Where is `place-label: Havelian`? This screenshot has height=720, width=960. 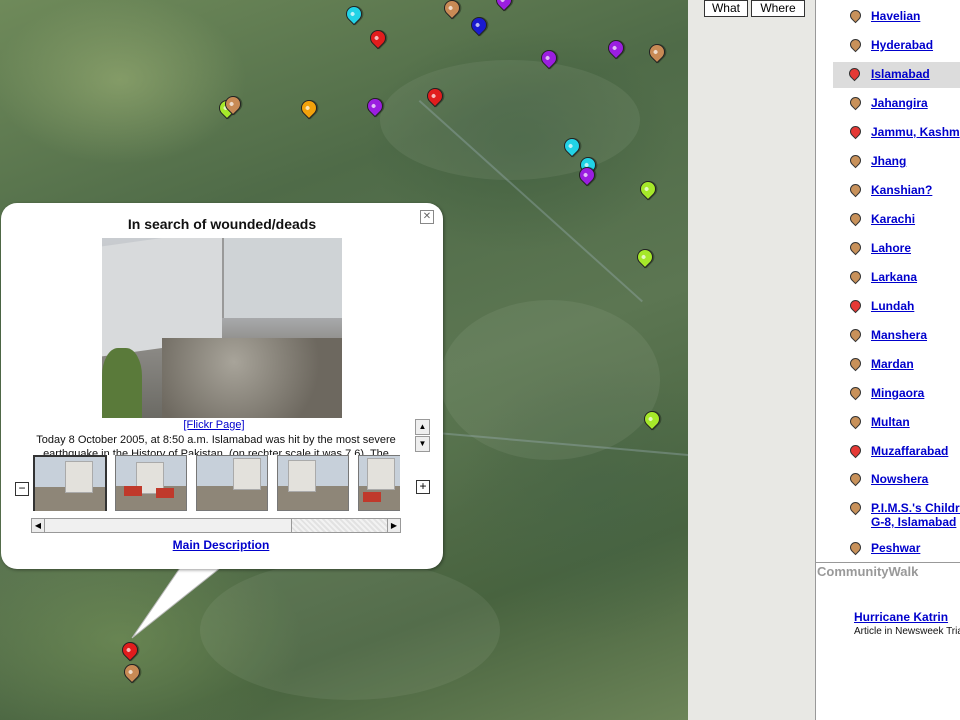 place-label: Havelian is located at coordinates (895, 16).